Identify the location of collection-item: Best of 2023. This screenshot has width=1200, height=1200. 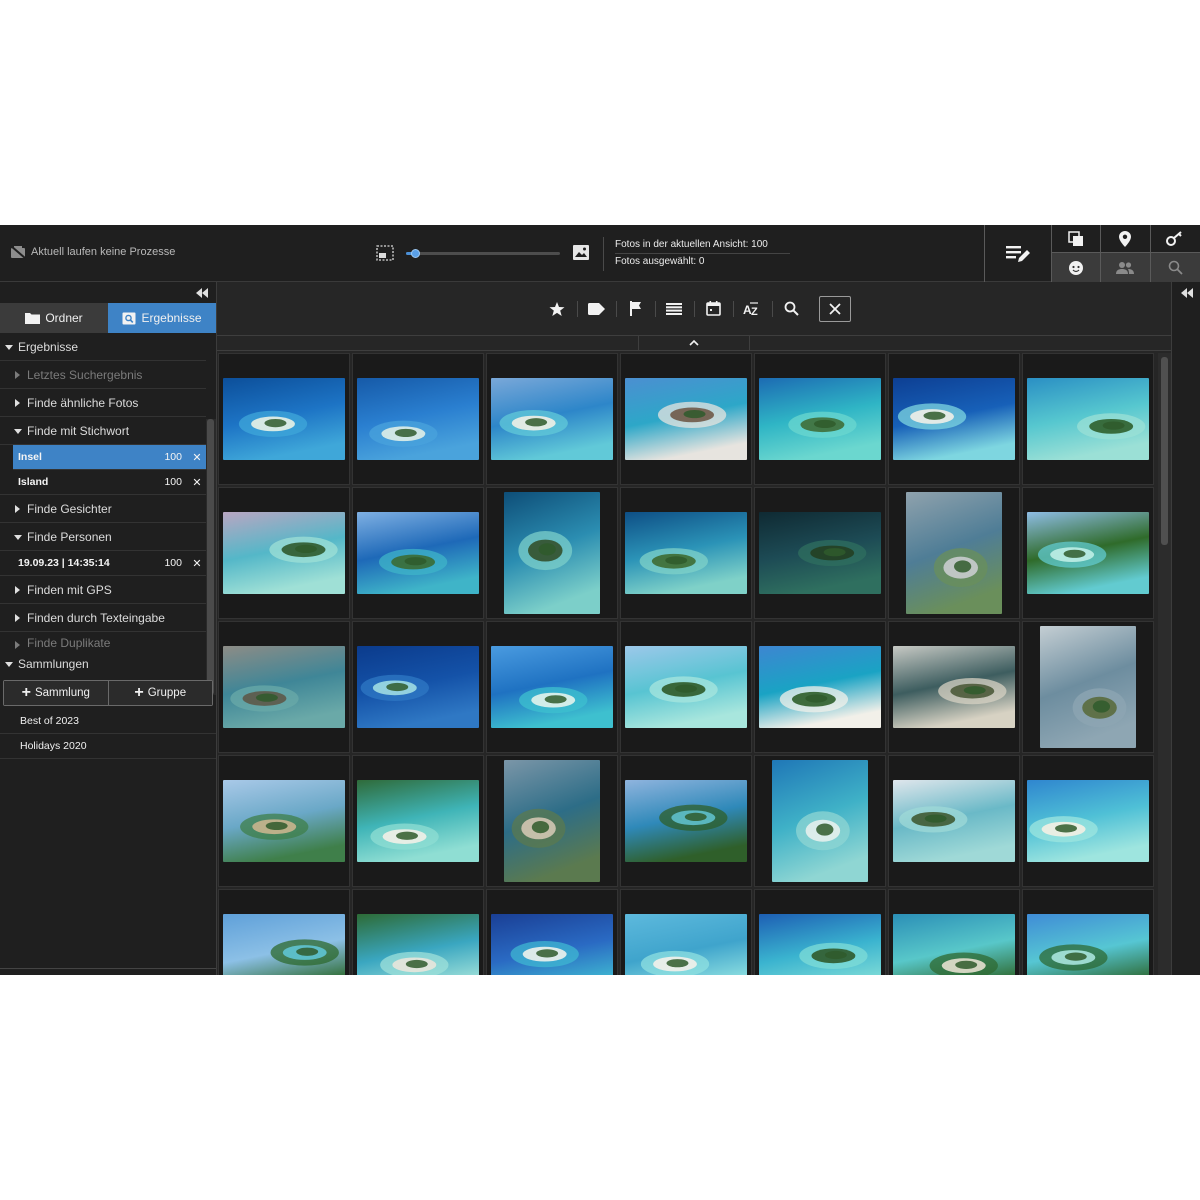
(108, 721).